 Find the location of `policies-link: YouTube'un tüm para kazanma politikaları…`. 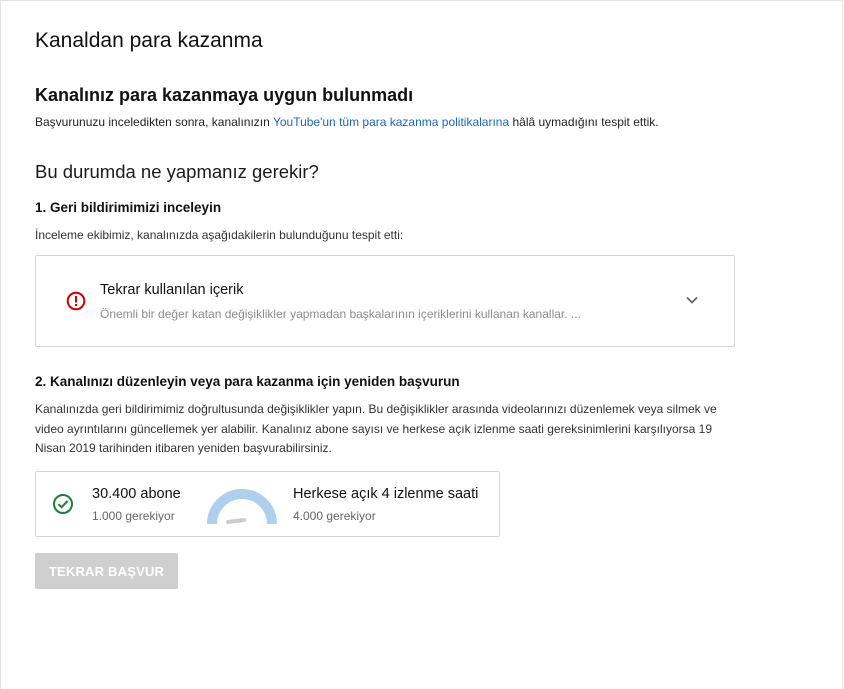

policies-link: YouTube'un tüm para kazanma politikaları… is located at coordinates (391, 122).